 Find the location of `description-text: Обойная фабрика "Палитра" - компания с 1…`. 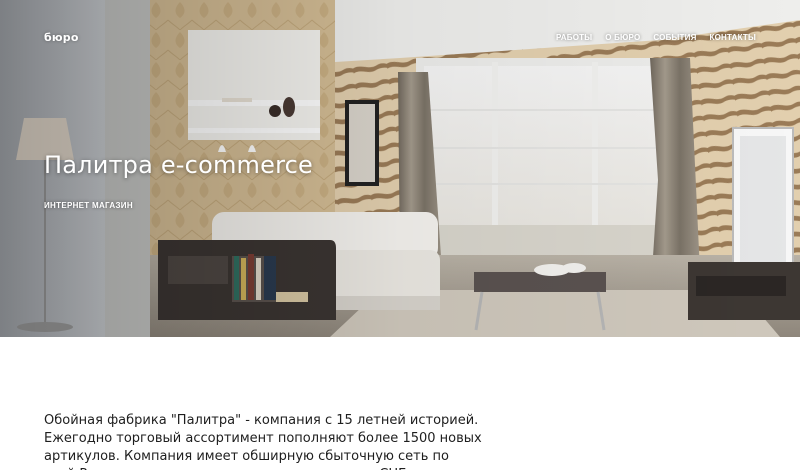

description-text: Обойная фабрика "Палитра" - компания с 1… is located at coordinates (263, 441).